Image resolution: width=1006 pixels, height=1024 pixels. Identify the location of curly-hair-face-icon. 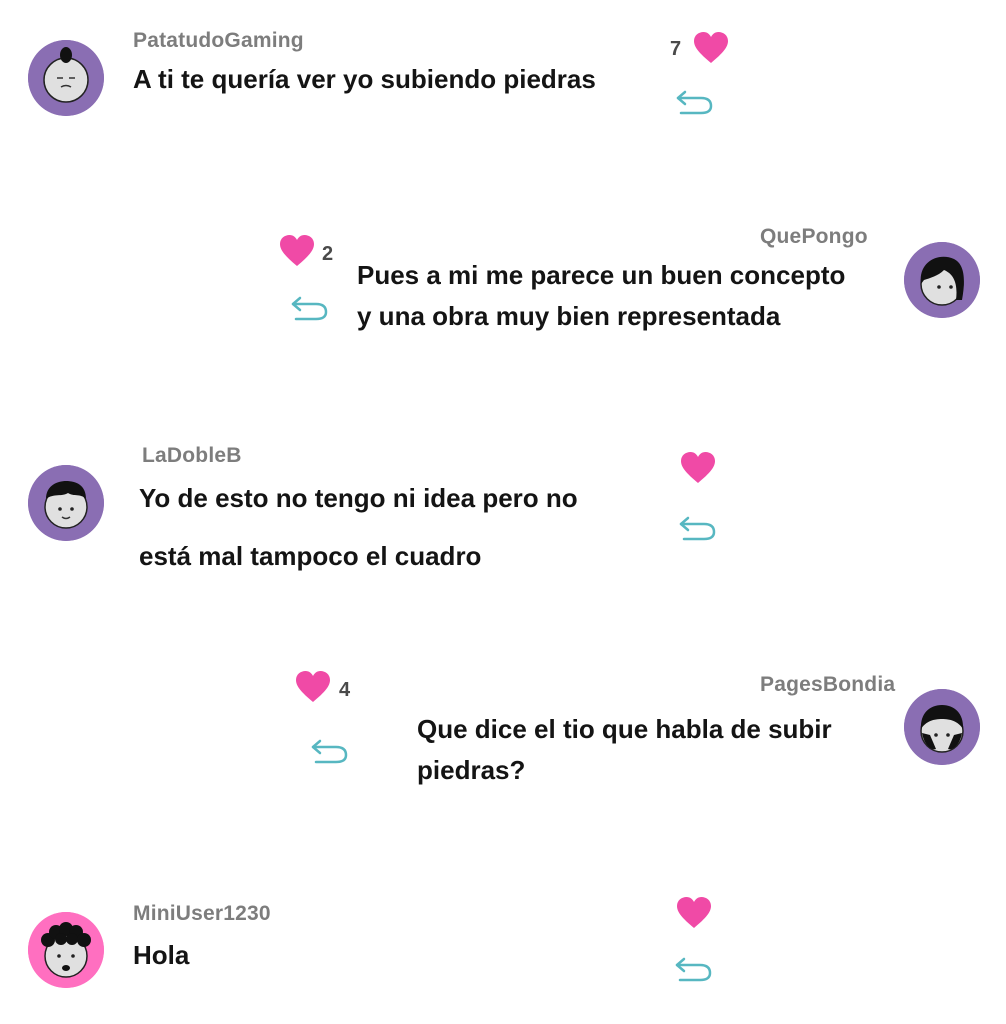
(66, 950).